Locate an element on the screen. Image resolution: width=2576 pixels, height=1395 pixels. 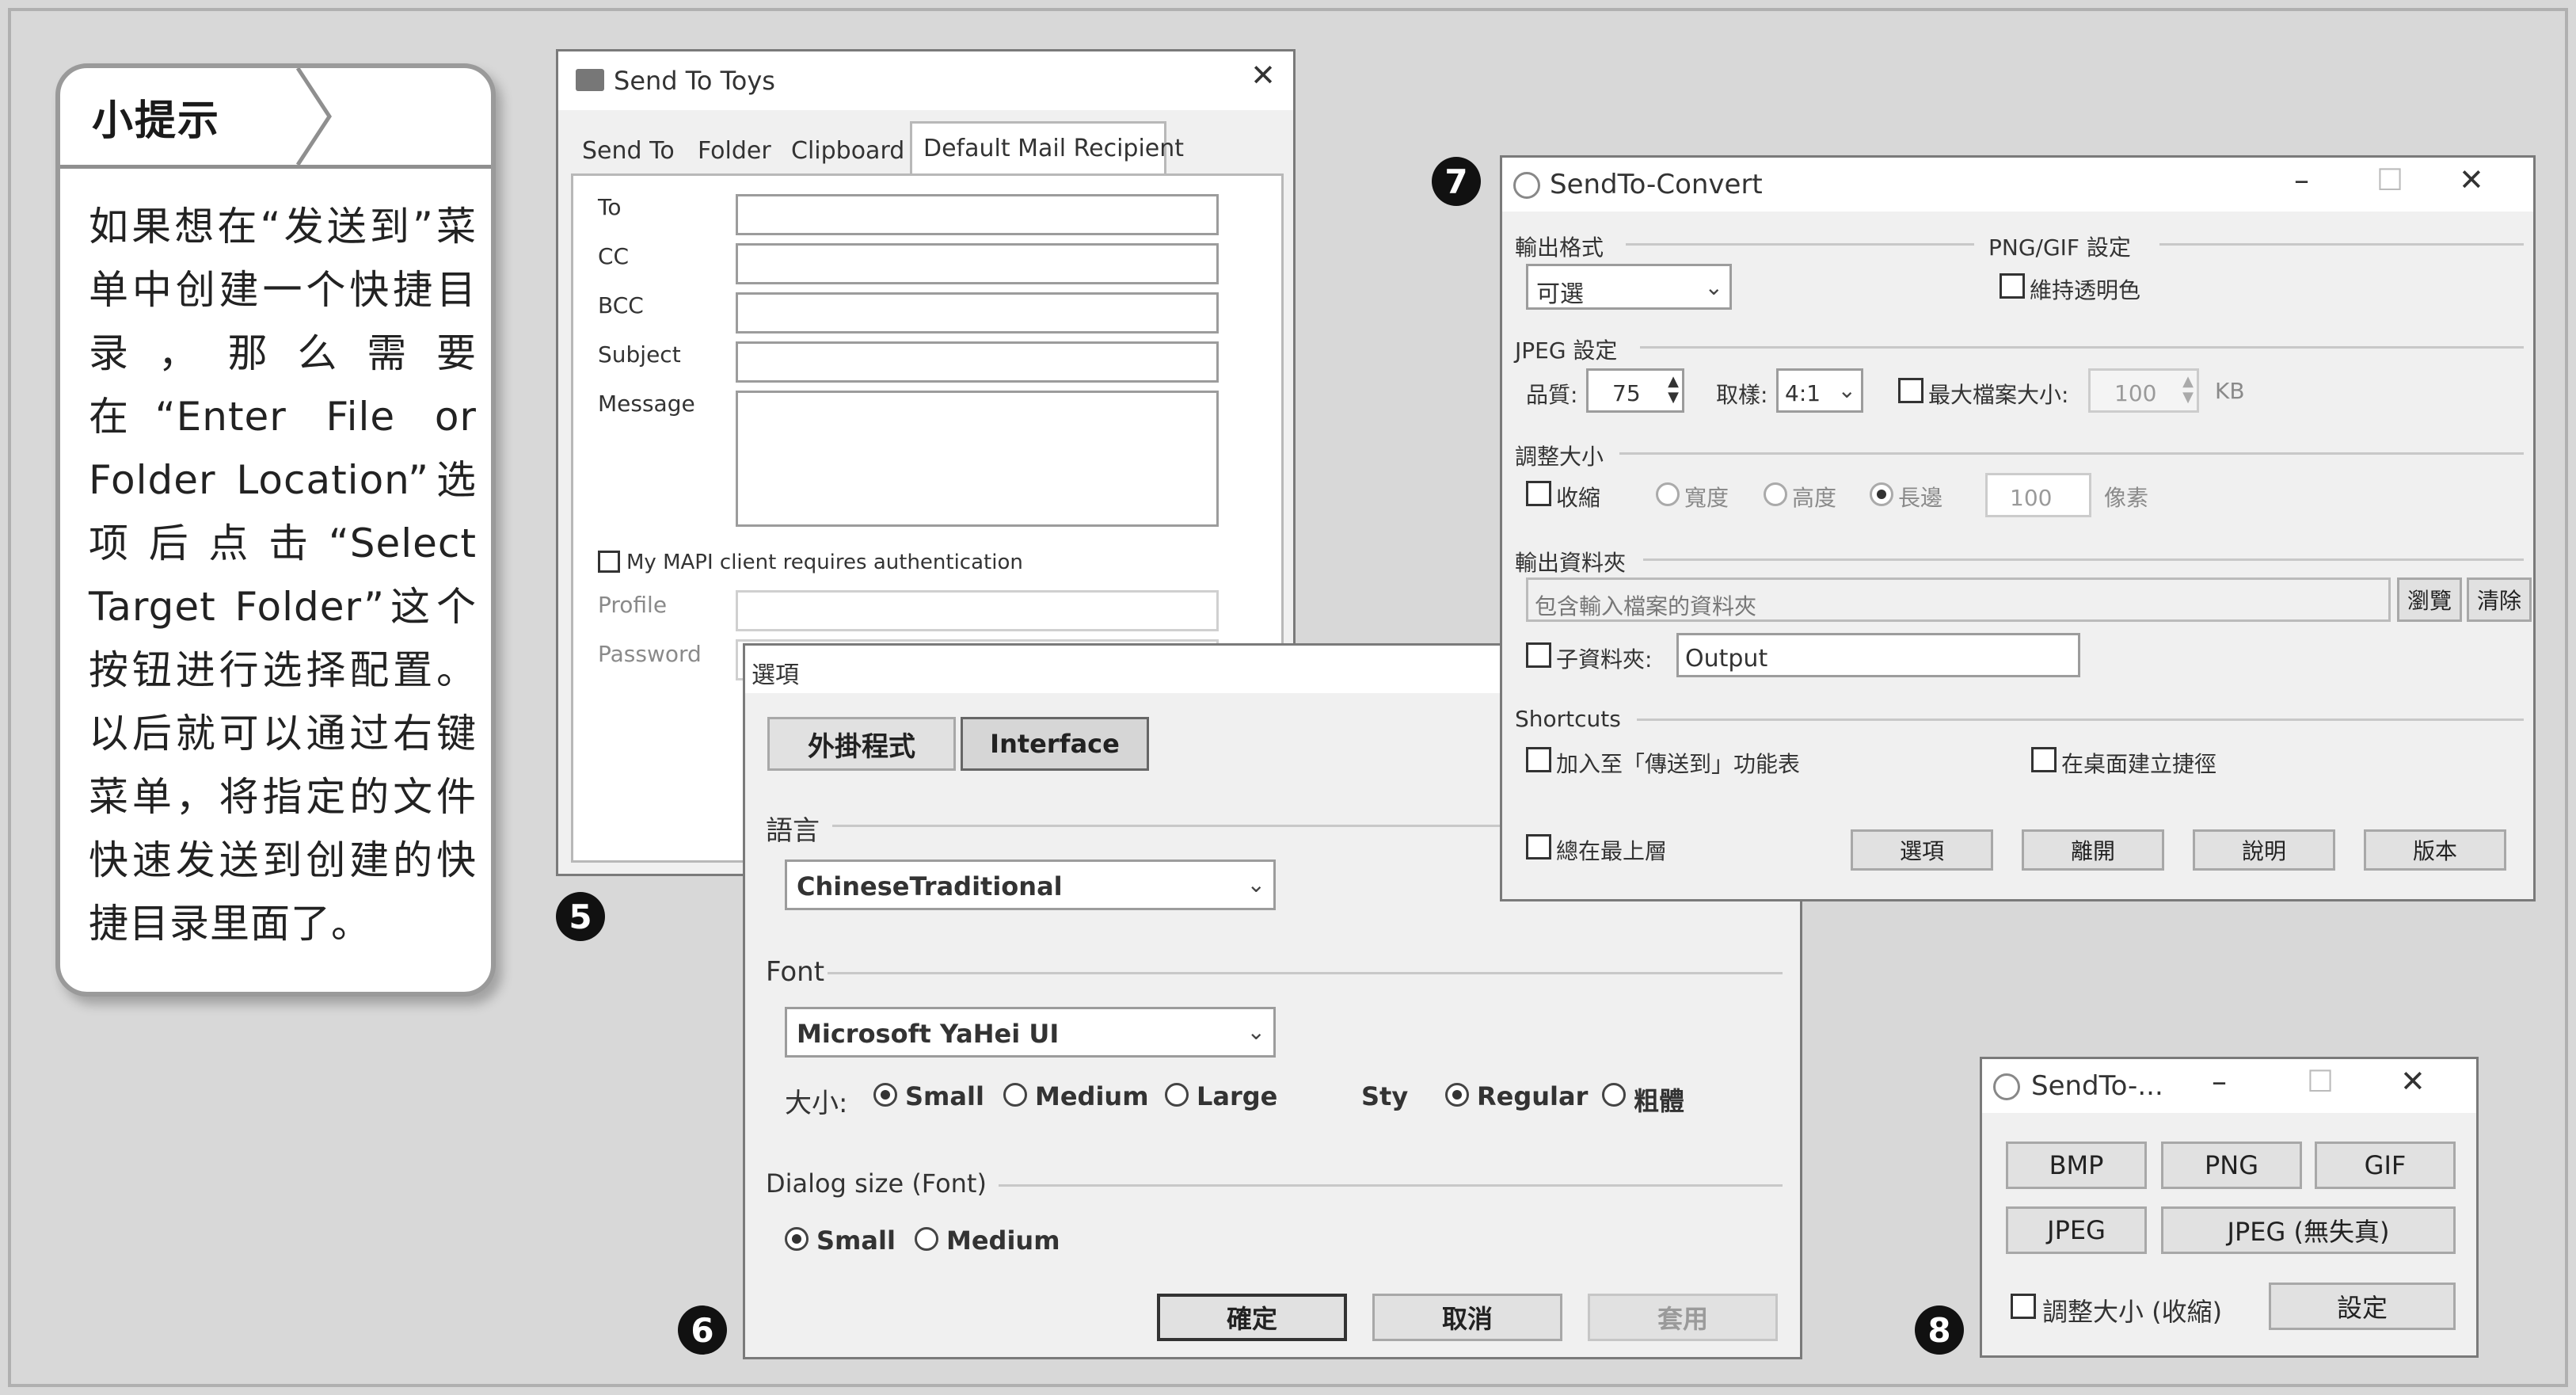
language-section-label: 語言 is located at coordinates (793, 831).